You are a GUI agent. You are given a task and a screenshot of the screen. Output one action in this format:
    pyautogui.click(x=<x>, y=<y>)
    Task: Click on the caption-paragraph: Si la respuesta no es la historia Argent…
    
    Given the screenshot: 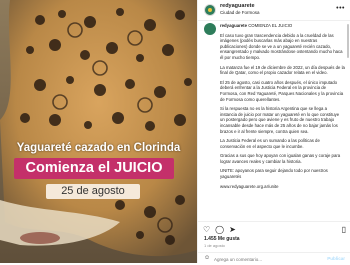 What is the action you would take?
    pyautogui.click(x=280, y=120)
    